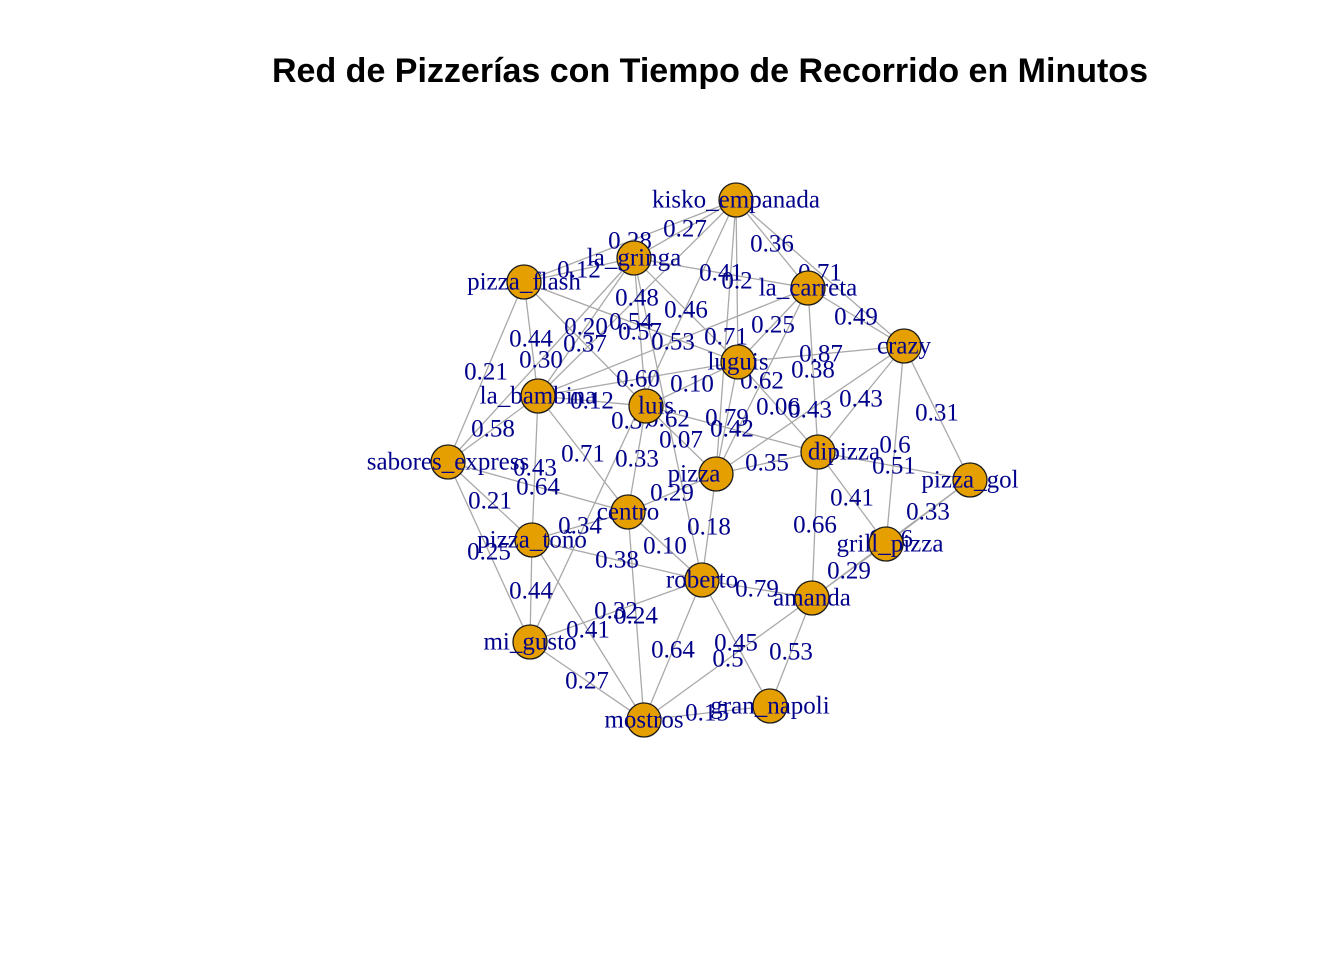 The image size is (1344, 960). What do you see at coordinates (686, 310) in the screenshot?
I see `edge-weight-label: 0.46` at bounding box center [686, 310].